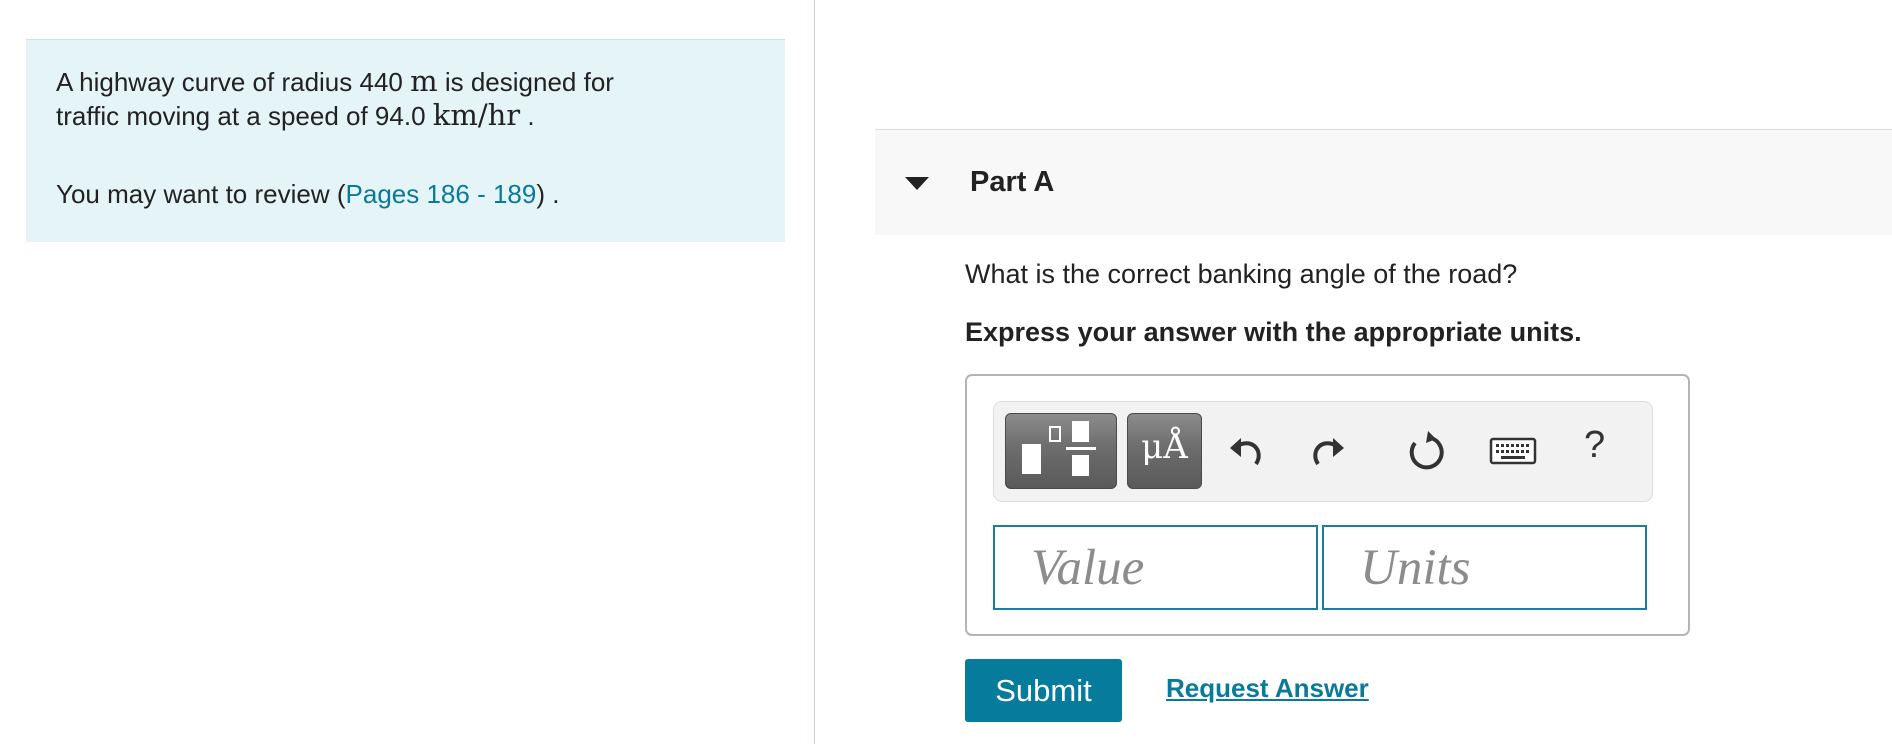  What do you see at coordinates (1484, 567) in the screenshot?
I see `units-input` at bounding box center [1484, 567].